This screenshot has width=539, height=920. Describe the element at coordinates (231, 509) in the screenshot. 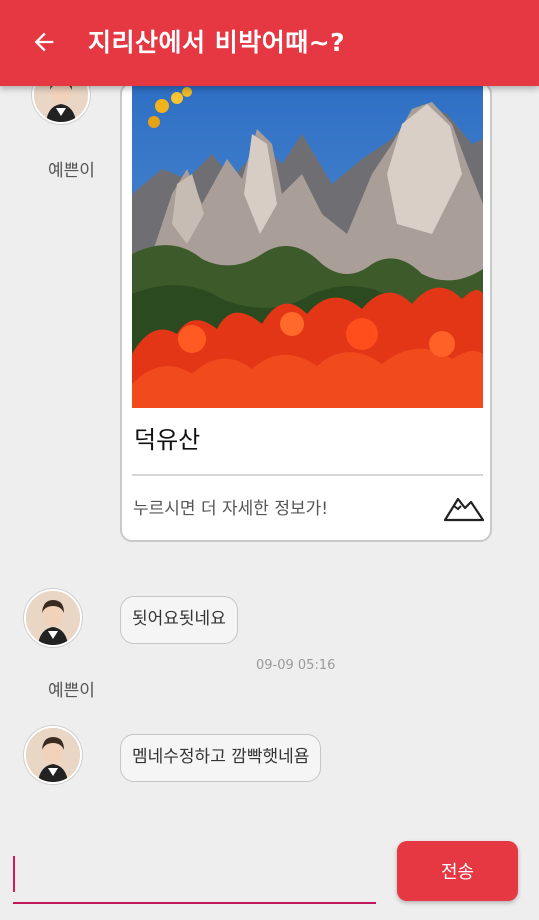

I see `card-description: 누르시면 더 자세한 정보가!` at that location.